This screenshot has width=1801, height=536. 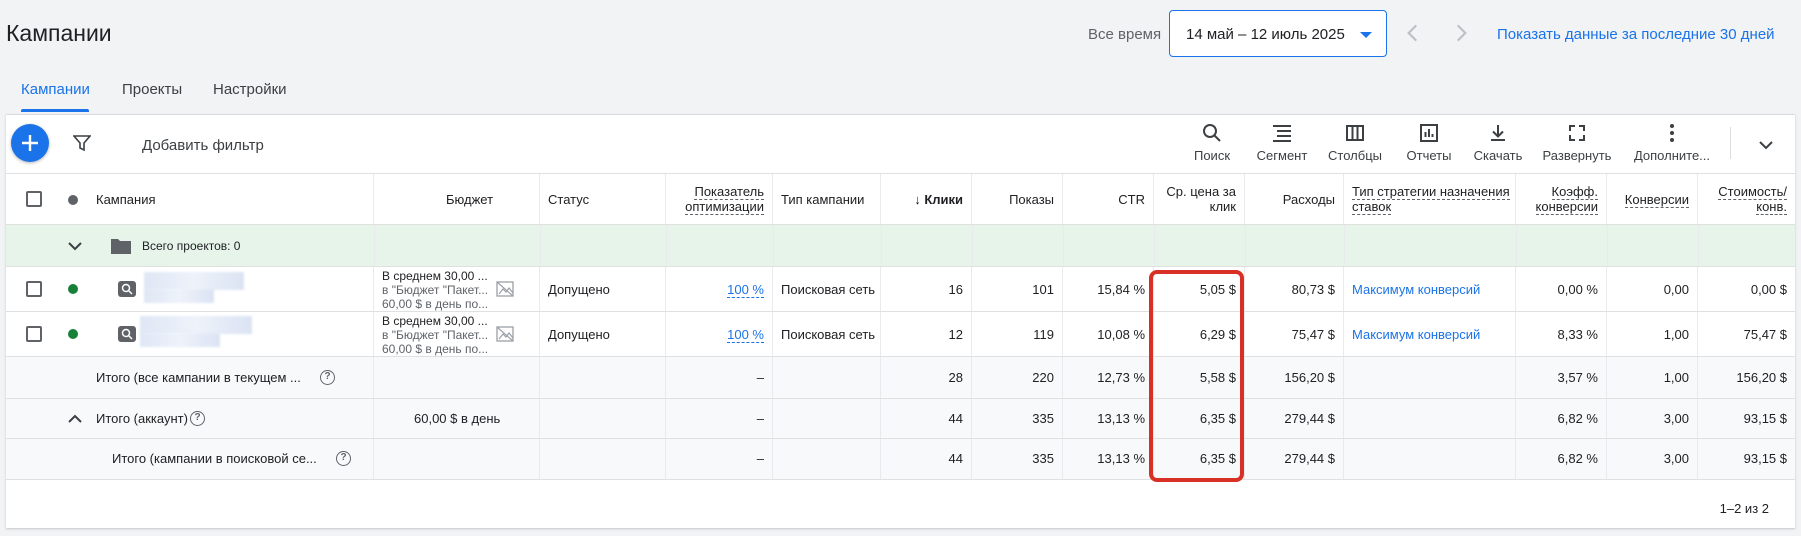 What do you see at coordinates (719, 199) in the screenshot?
I see `col-optimization-score: Показатель оптимизации` at bounding box center [719, 199].